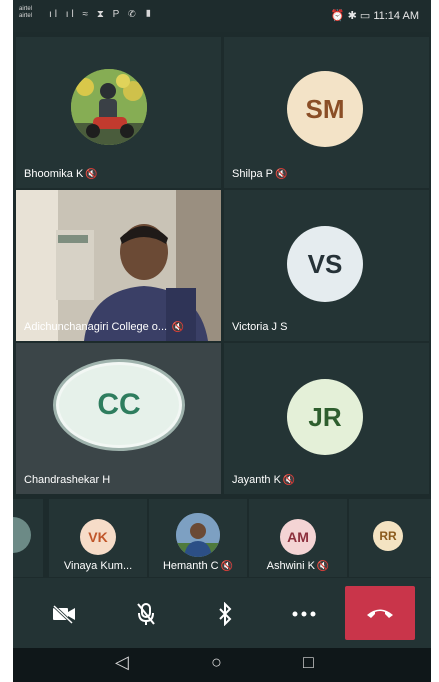 The width and height of the screenshot is (439, 682). Describe the element at coordinates (61, 174) in the screenshot. I see `participant-name: Bhoomika K 🔇` at that location.